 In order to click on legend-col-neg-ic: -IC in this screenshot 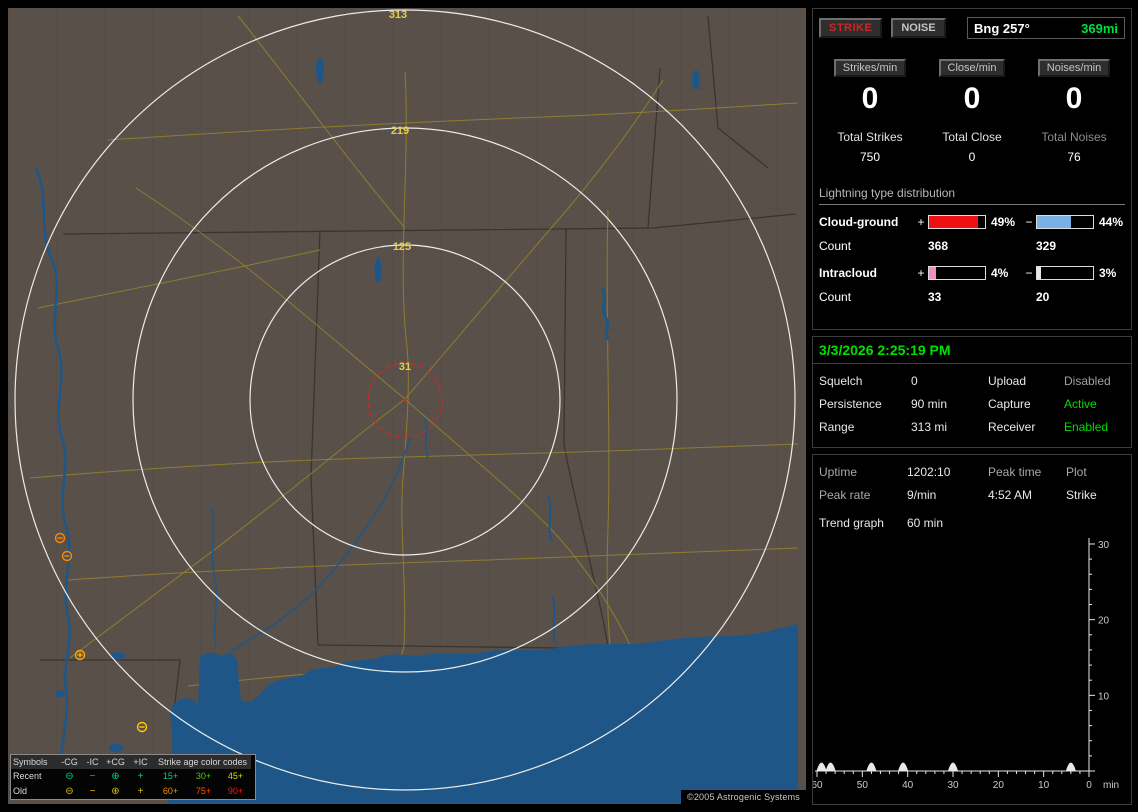, I will do `click(92, 762)`.